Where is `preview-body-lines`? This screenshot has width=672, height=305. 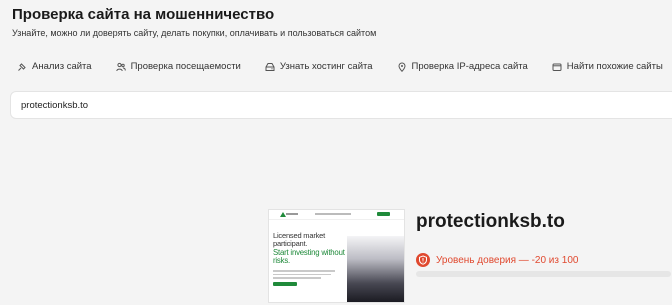
preview-body-lines is located at coordinates (304, 275).